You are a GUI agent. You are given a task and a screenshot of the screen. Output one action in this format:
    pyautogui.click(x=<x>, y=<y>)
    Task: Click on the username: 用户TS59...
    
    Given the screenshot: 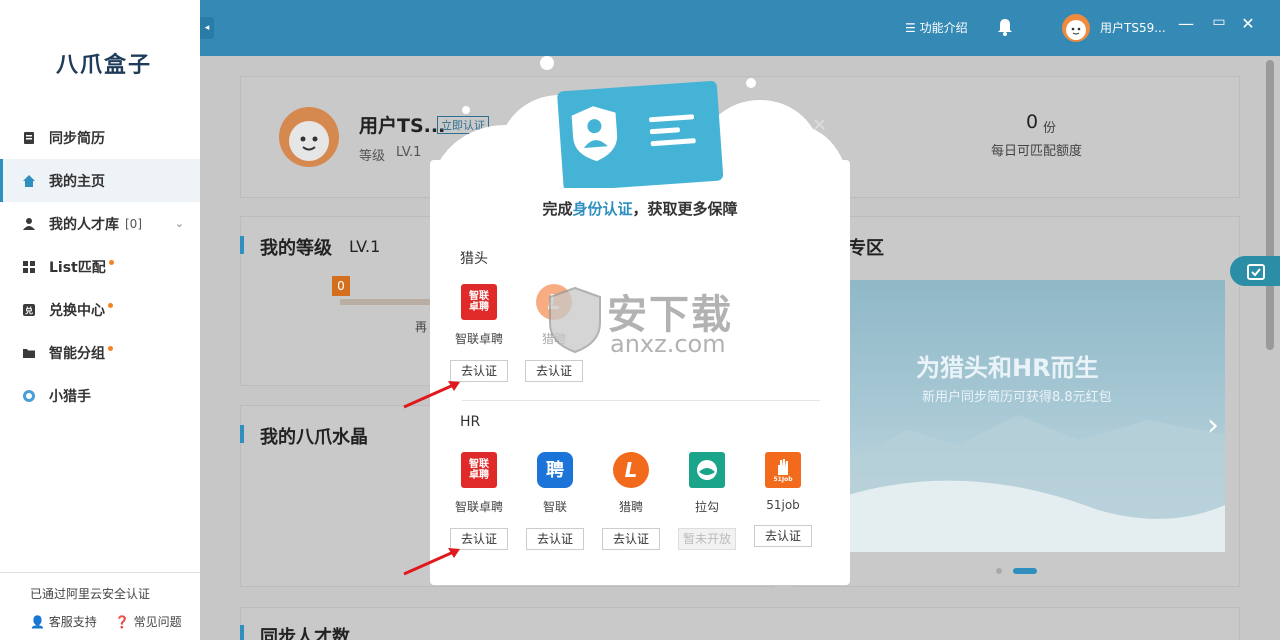 What is the action you would take?
    pyautogui.click(x=1133, y=27)
    